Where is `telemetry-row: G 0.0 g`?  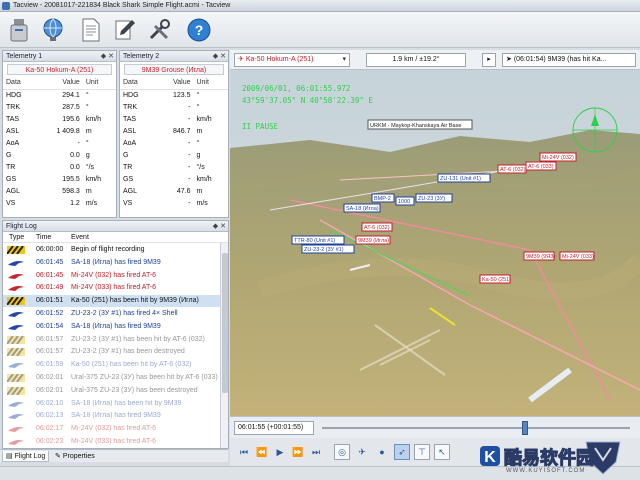 telemetry-row: G 0.0 g is located at coordinates (59, 155).